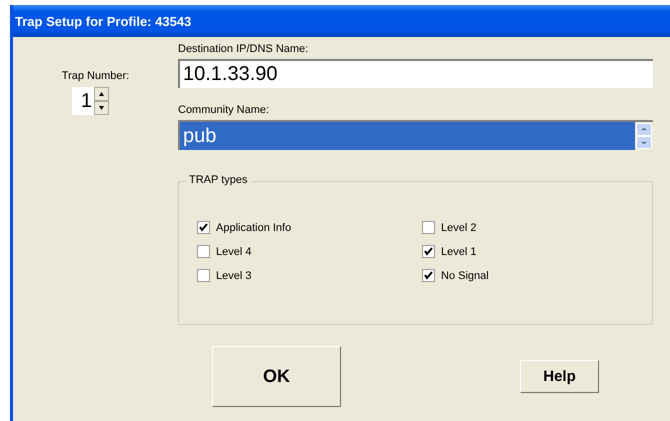  I want to click on checkbox-option: Level 3, so click(309, 275).